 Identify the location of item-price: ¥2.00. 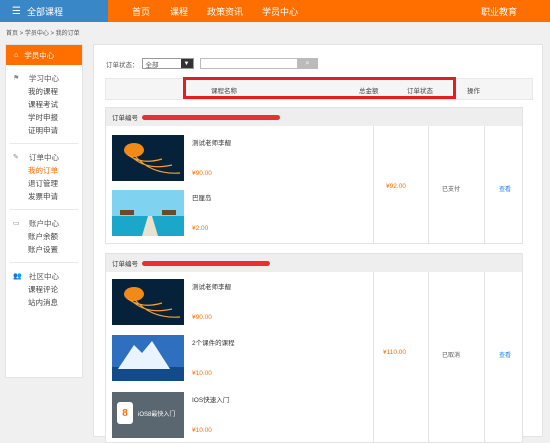
(200, 228).